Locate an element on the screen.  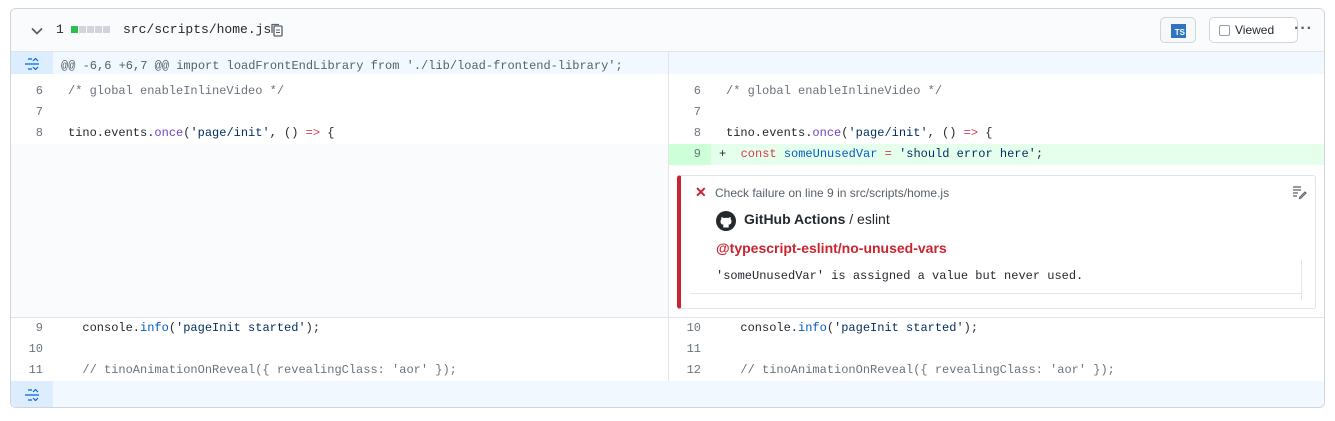
viewed-toggle: Viewed is located at coordinates (1253, 30).